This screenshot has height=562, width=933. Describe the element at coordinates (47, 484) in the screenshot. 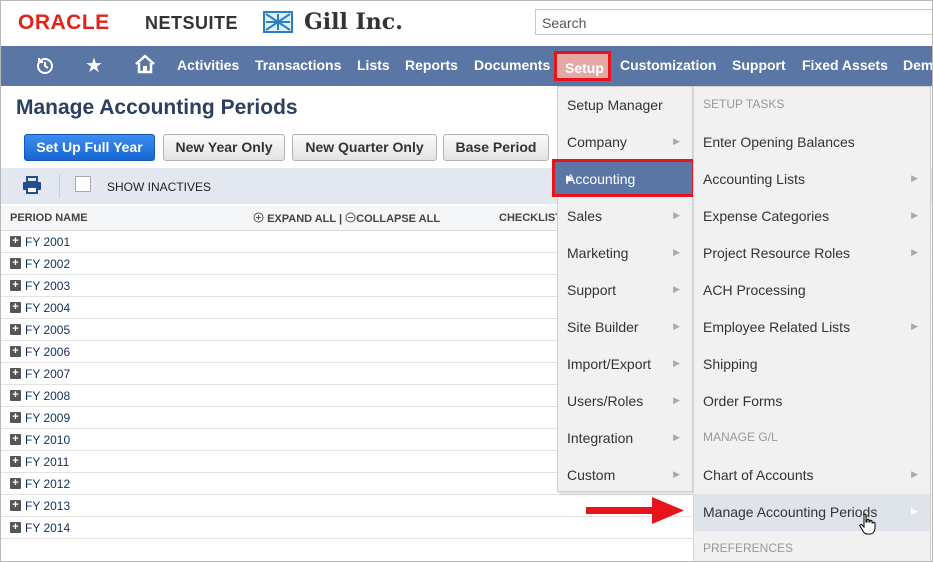

I see `period-name: FY 2012` at that location.